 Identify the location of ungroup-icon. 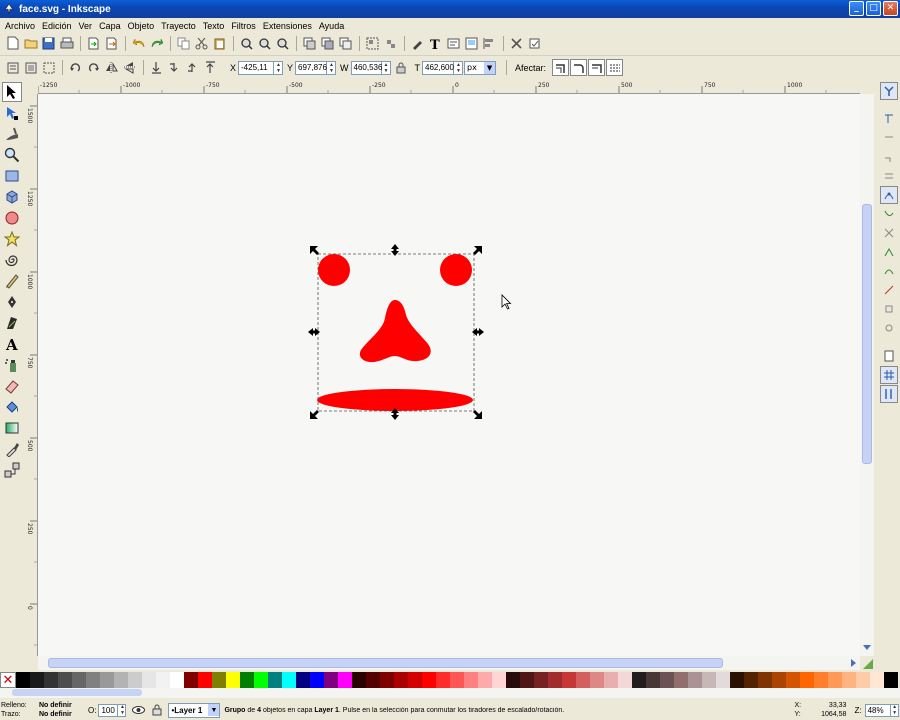
(390, 43).